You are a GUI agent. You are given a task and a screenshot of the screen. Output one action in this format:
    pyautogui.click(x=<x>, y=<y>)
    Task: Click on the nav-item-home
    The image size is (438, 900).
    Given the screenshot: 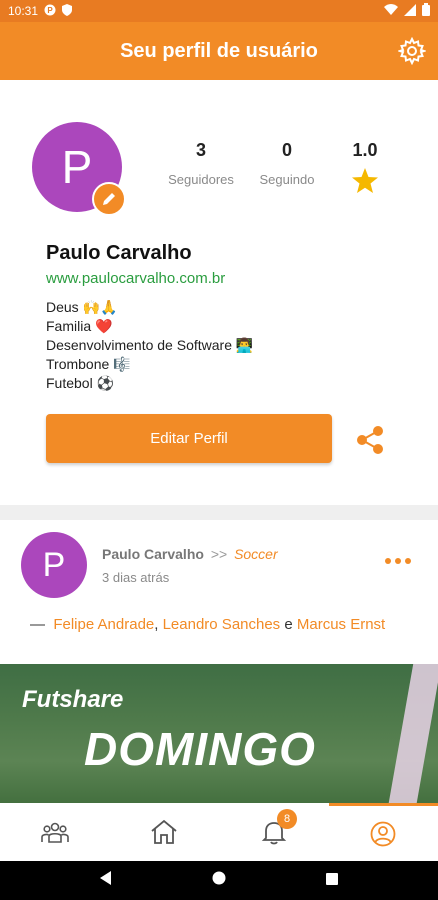 What is the action you would take?
    pyautogui.click(x=165, y=832)
    